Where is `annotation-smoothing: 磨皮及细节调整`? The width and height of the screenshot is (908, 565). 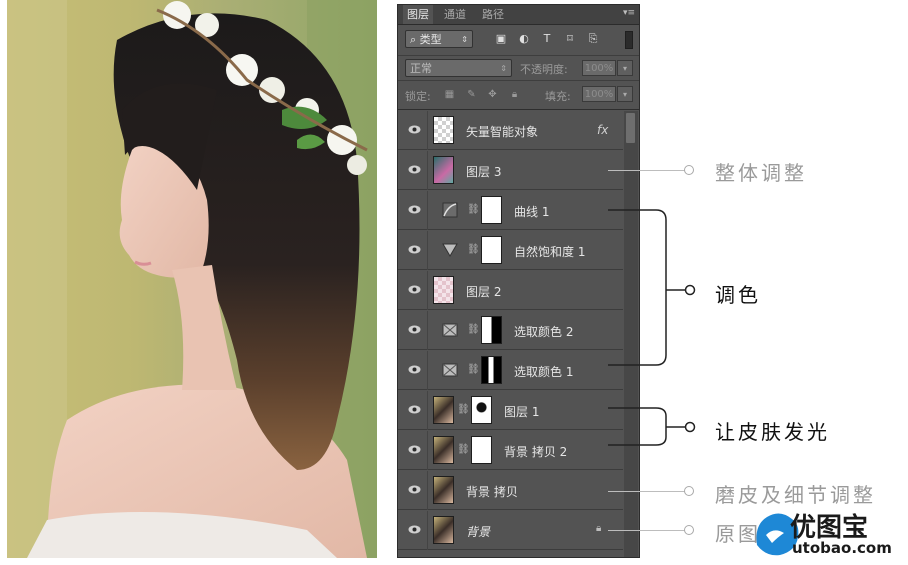 annotation-smoothing: 磨皮及细节调整 is located at coordinates (795, 495).